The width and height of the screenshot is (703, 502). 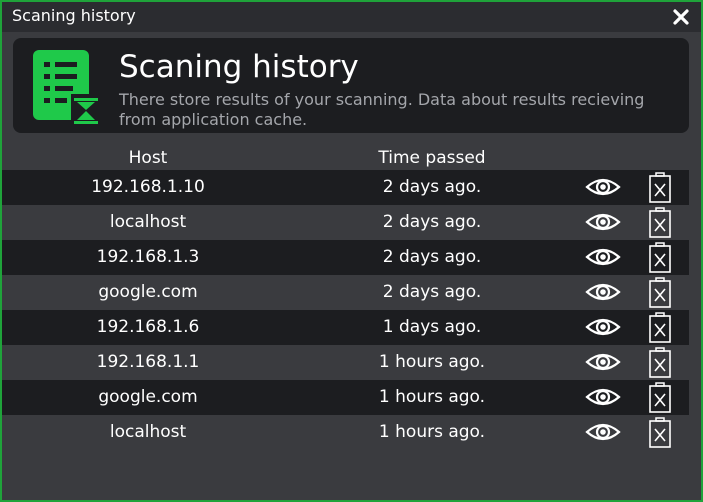 What do you see at coordinates (345, 292) in the screenshot?
I see `table-row: google.com 2 days ago.` at bounding box center [345, 292].